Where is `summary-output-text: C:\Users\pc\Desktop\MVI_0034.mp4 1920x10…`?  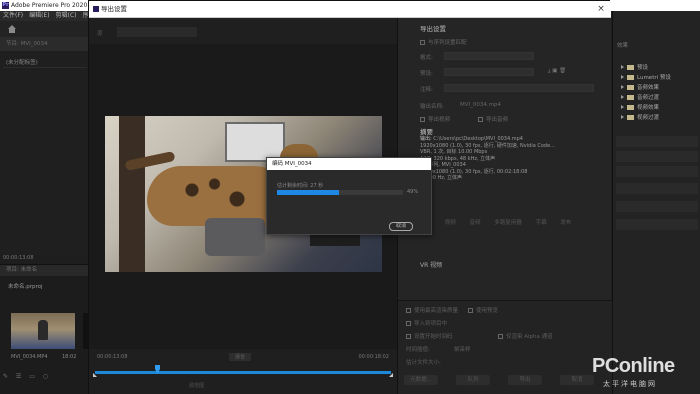
summary-output-text: C:\Users\pc\Desktop\MVI_0034.mp4 1920x10… is located at coordinates (487, 149).